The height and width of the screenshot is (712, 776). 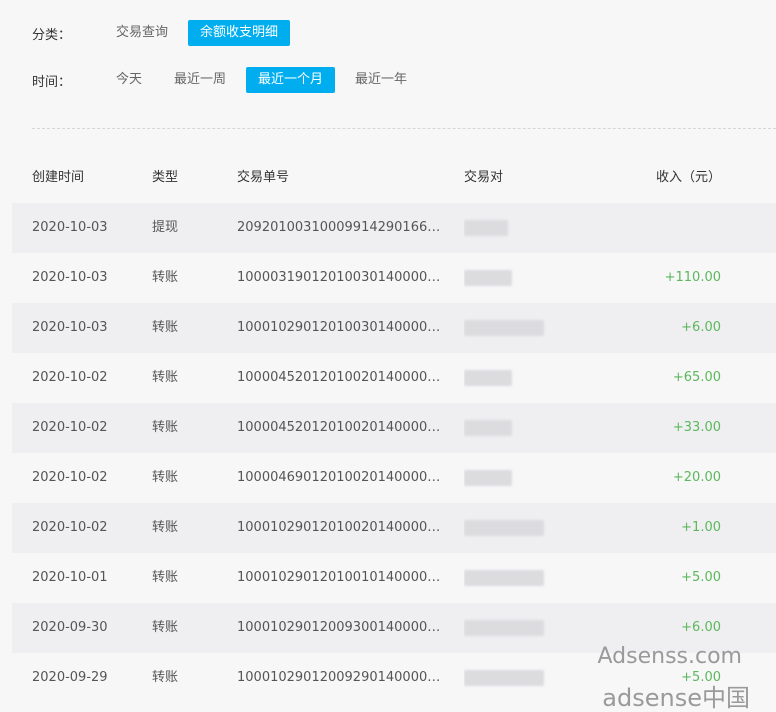 I want to click on row-order: 10001029012010020140000501, so click(x=342, y=527).